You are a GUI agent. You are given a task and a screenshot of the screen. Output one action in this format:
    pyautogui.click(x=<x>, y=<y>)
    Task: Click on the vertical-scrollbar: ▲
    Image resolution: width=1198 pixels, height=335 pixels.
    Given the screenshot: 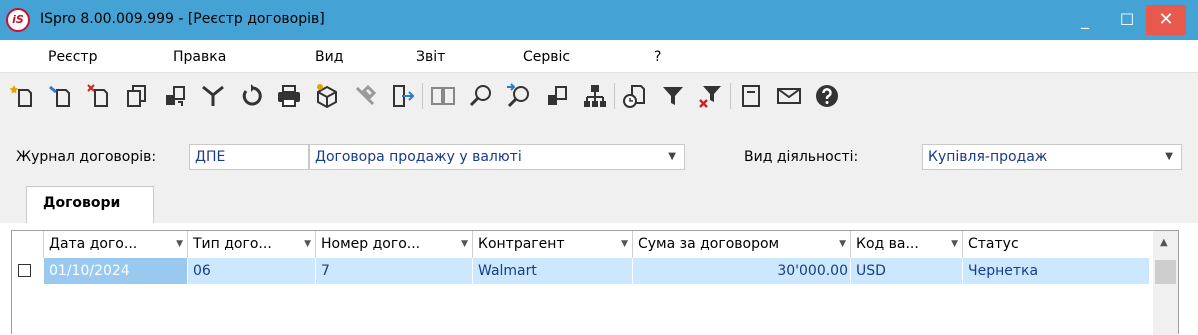 What is the action you would take?
    pyautogui.click(x=1165, y=283)
    